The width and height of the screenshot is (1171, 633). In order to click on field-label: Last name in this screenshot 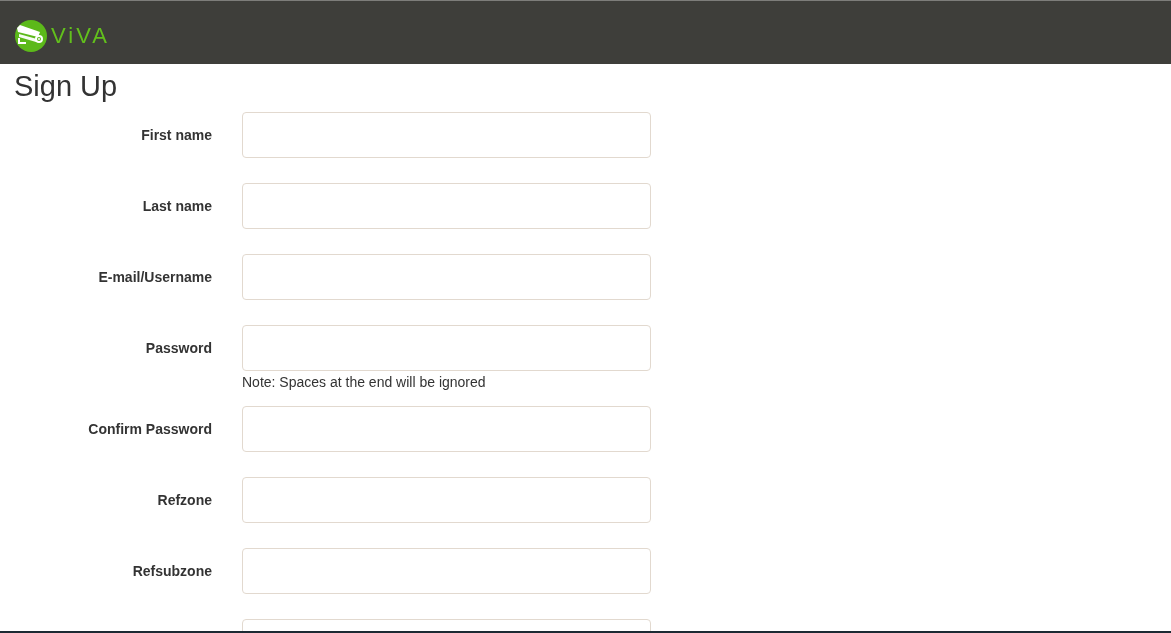, I will do `click(177, 206)`.